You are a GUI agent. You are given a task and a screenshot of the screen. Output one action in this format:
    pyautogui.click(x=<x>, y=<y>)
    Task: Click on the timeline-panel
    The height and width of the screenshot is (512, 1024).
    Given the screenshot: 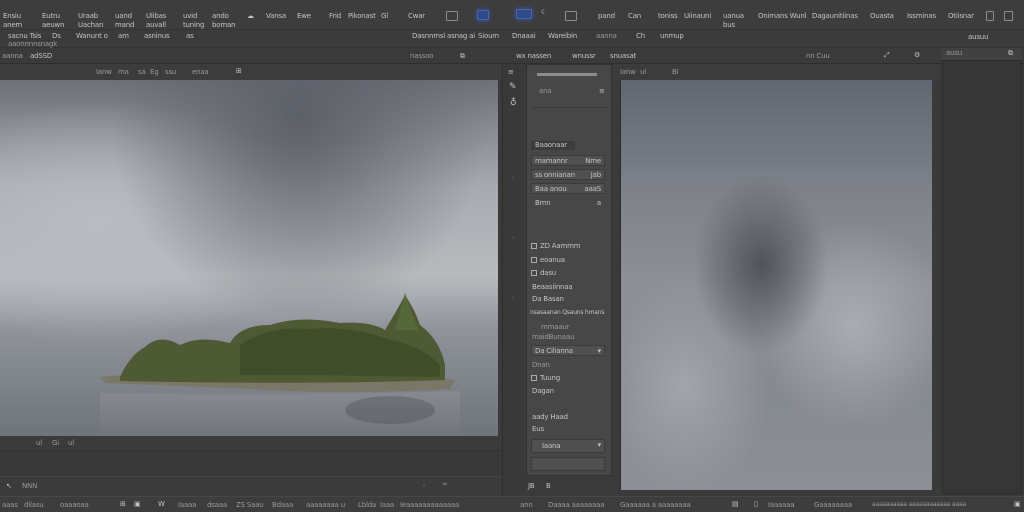 What is the action you would take?
    pyautogui.click(x=255, y=463)
    